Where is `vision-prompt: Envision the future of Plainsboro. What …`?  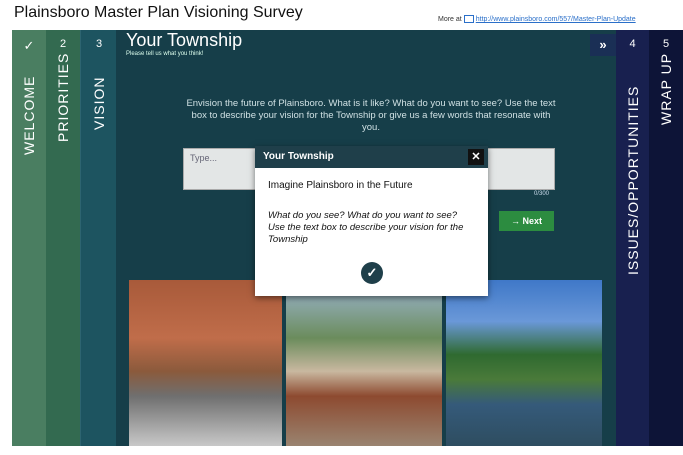 vision-prompt: Envision the future of Plainsboro. What … is located at coordinates (371, 115).